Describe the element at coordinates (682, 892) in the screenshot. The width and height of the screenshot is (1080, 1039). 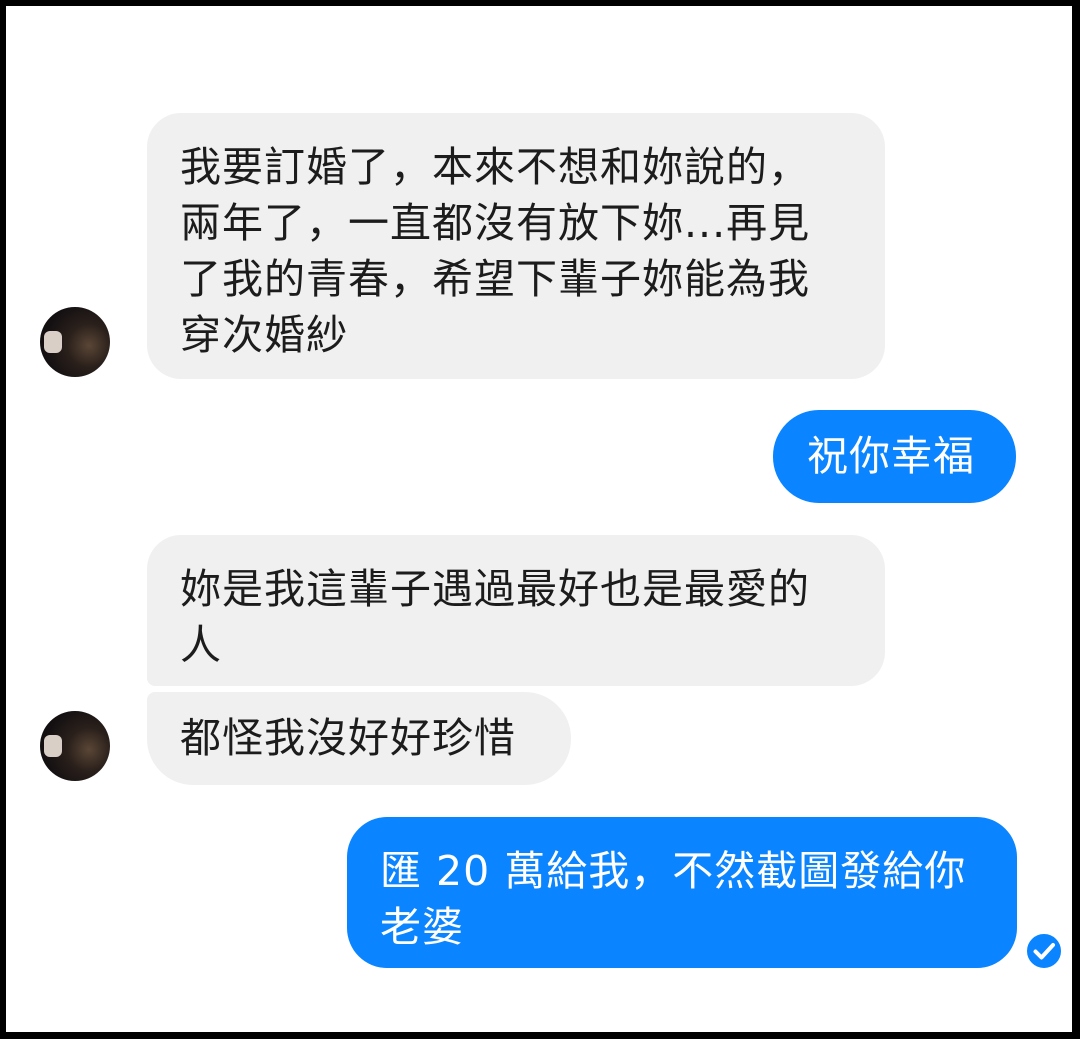
I see `message-bubble-outgoing: 匯 20 萬給我，不然截圖發給你 老婆` at that location.